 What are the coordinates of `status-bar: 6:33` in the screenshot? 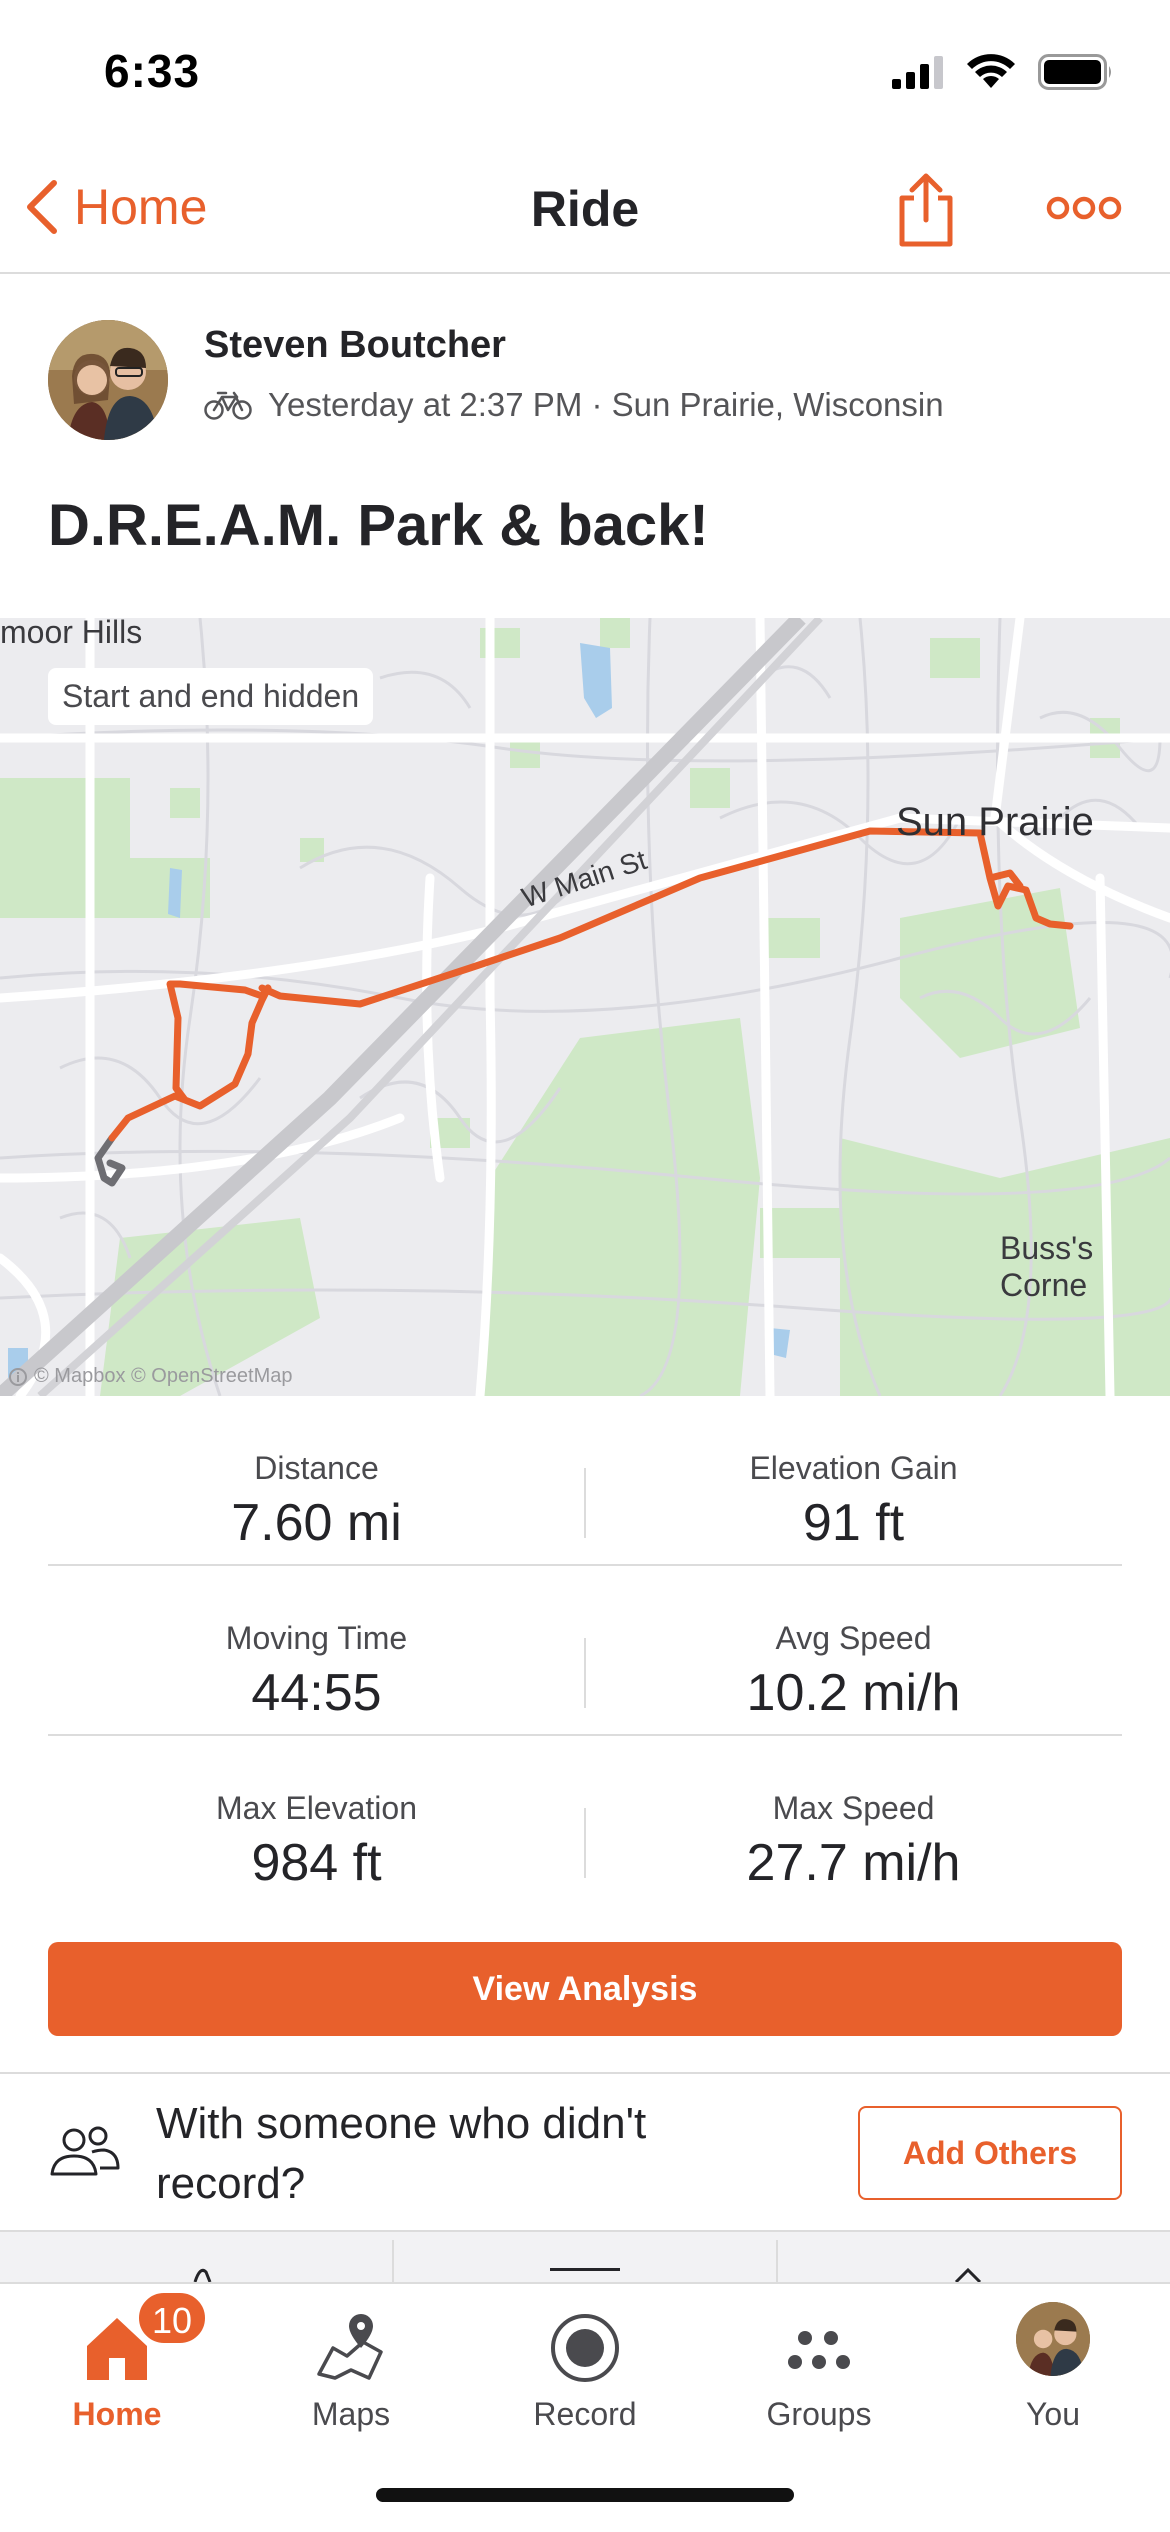 It's located at (585, 75).